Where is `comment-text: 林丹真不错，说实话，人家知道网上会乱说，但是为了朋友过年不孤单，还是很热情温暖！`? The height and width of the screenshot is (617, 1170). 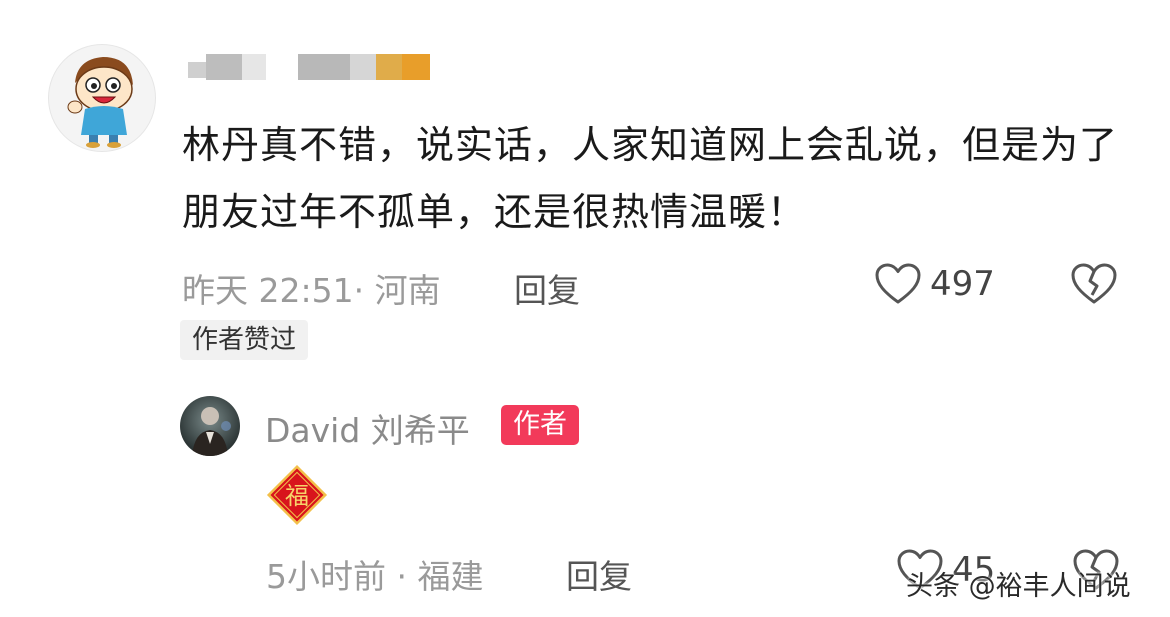 comment-text: 林丹真不错，说实话，人家知道网上会乱说，但是为了朋友过年不孤单，还是很热情温暖！ is located at coordinates (650, 178).